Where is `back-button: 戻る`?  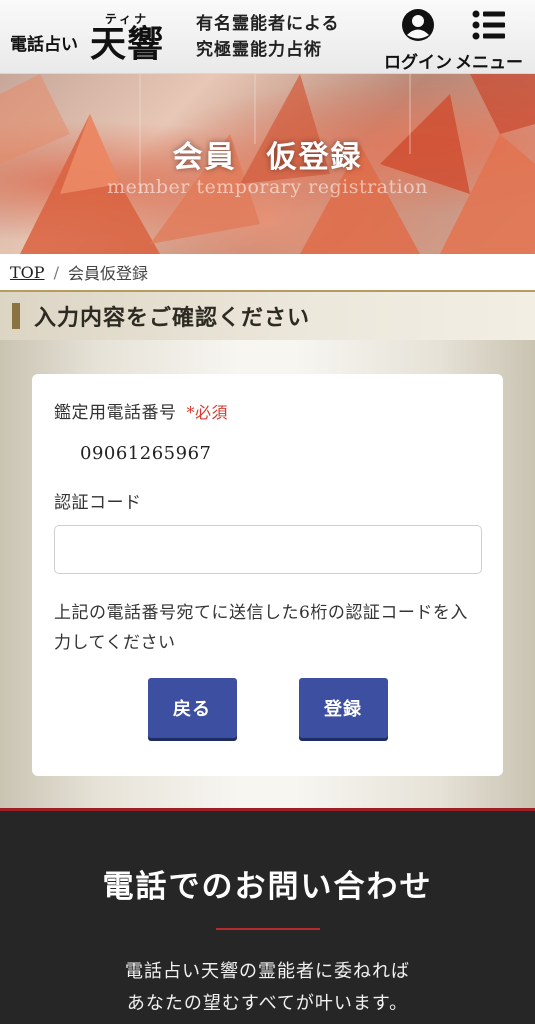 back-button: 戻る is located at coordinates (192, 708).